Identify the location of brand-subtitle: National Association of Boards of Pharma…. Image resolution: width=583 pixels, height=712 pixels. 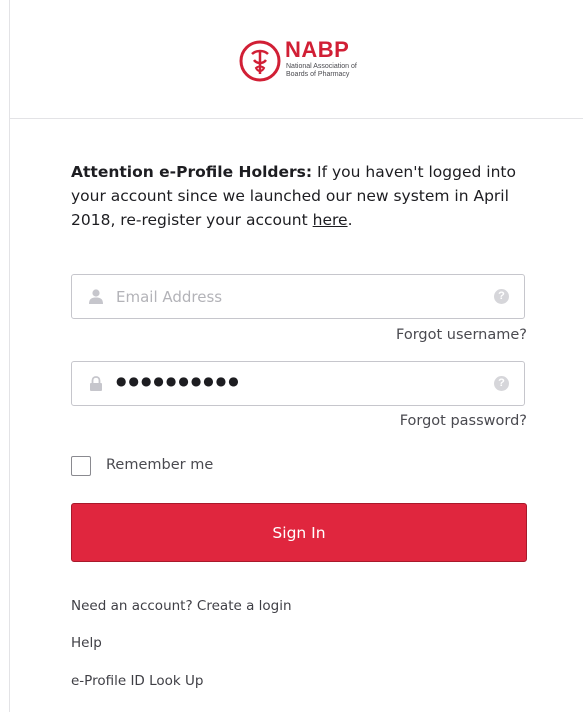
(321, 71).